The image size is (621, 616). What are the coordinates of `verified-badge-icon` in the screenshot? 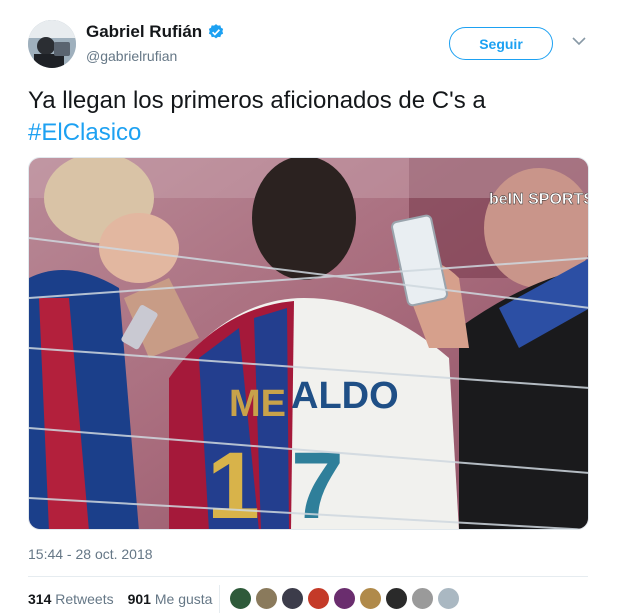 It's located at (216, 31).